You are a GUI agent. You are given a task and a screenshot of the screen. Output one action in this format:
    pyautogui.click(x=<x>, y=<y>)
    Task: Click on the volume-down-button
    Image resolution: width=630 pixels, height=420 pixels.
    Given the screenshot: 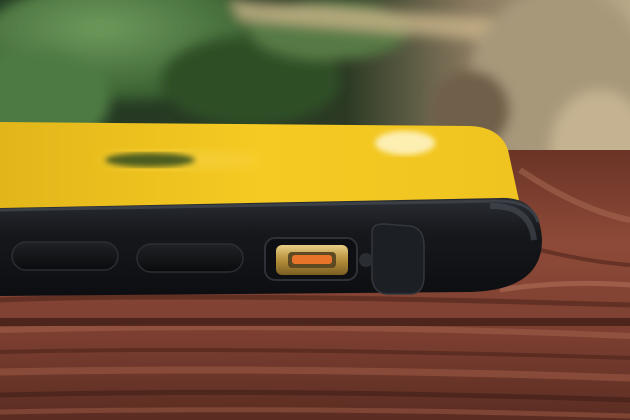 What is the action you would take?
    pyautogui.click(x=190, y=258)
    